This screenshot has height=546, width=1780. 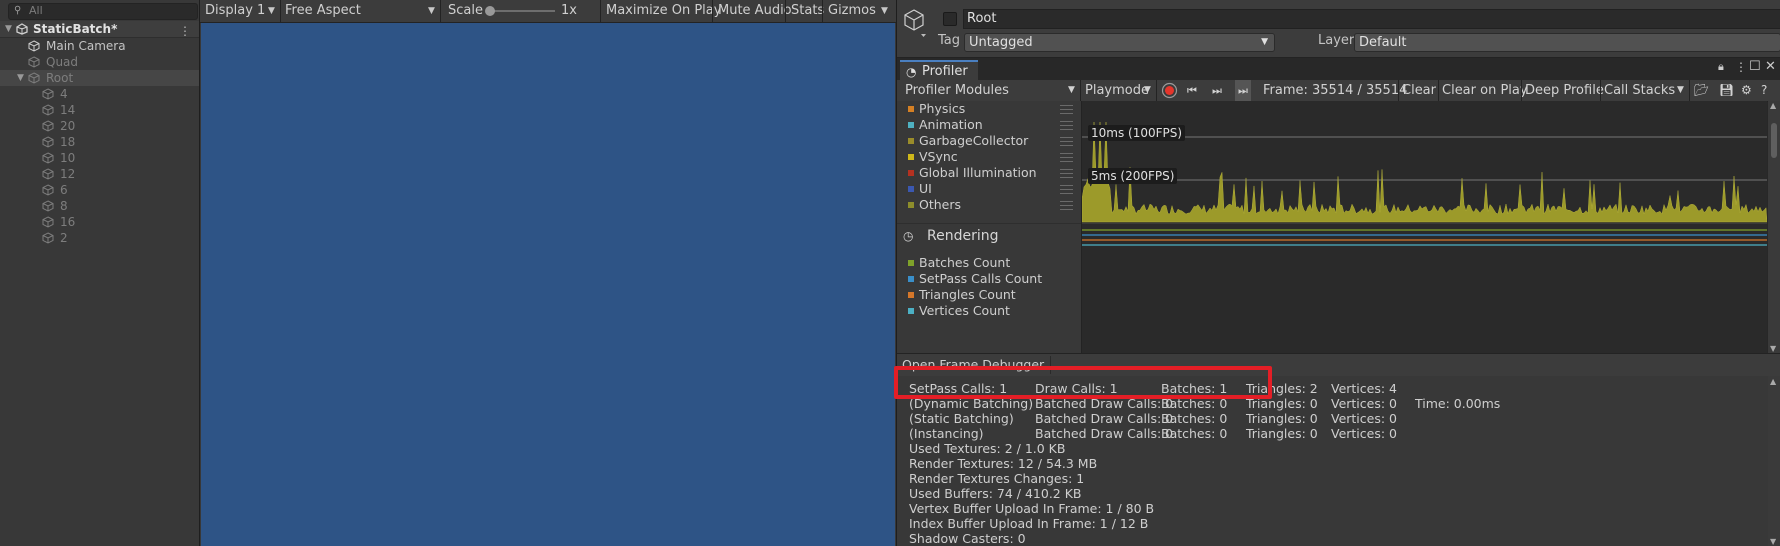 I want to click on hierarchy-item-child: 12, so click(x=99, y=174).